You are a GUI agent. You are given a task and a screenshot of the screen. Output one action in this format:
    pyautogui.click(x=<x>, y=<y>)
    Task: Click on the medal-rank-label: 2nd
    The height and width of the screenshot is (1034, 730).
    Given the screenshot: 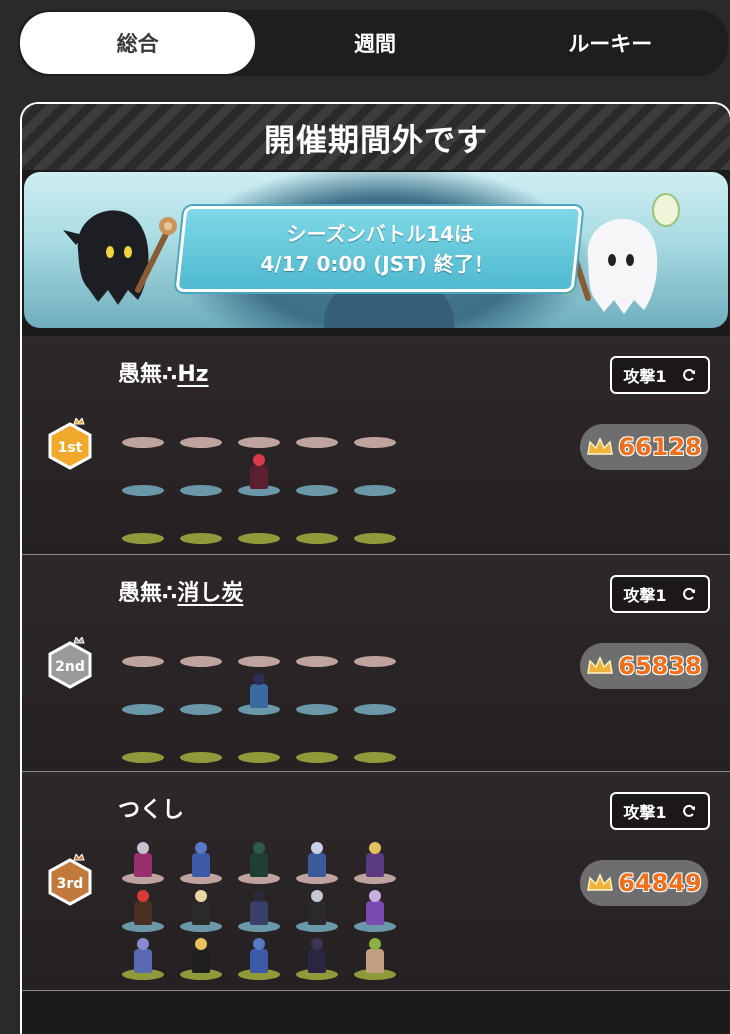 What is the action you would take?
    pyautogui.click(x=70, y=667)
    